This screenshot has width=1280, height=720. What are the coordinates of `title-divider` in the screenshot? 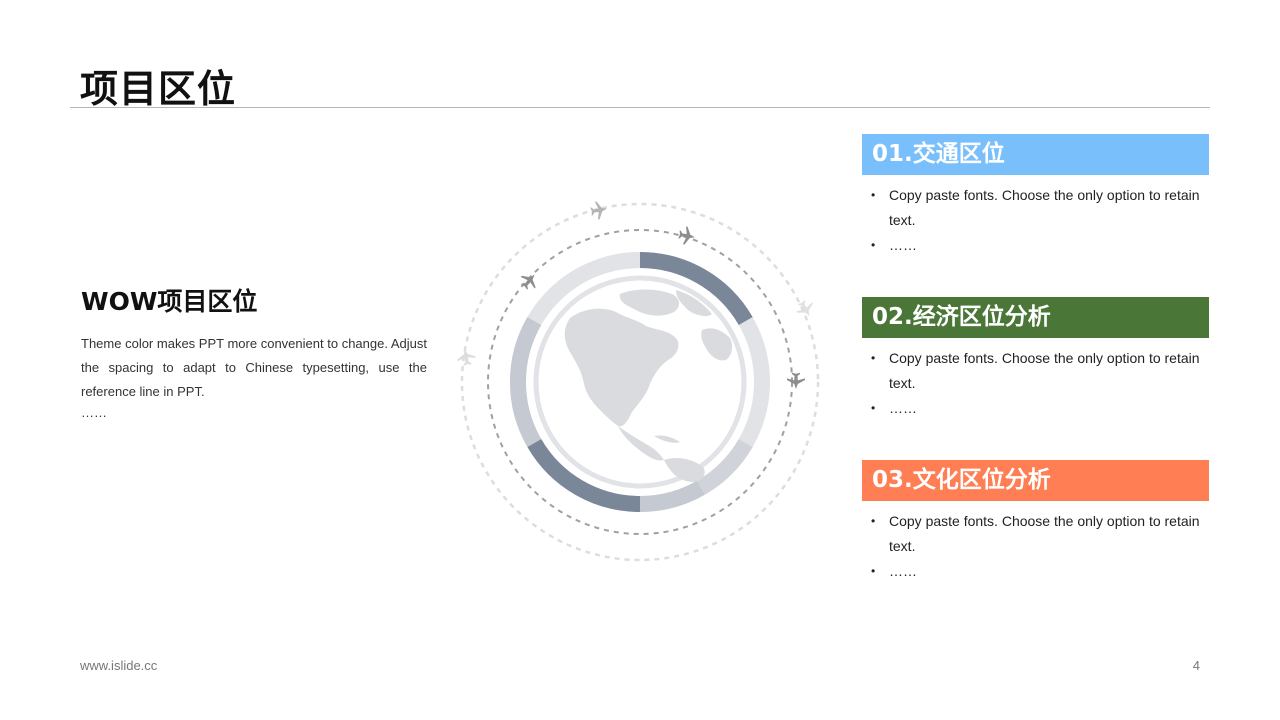 It's located at (640, 107).